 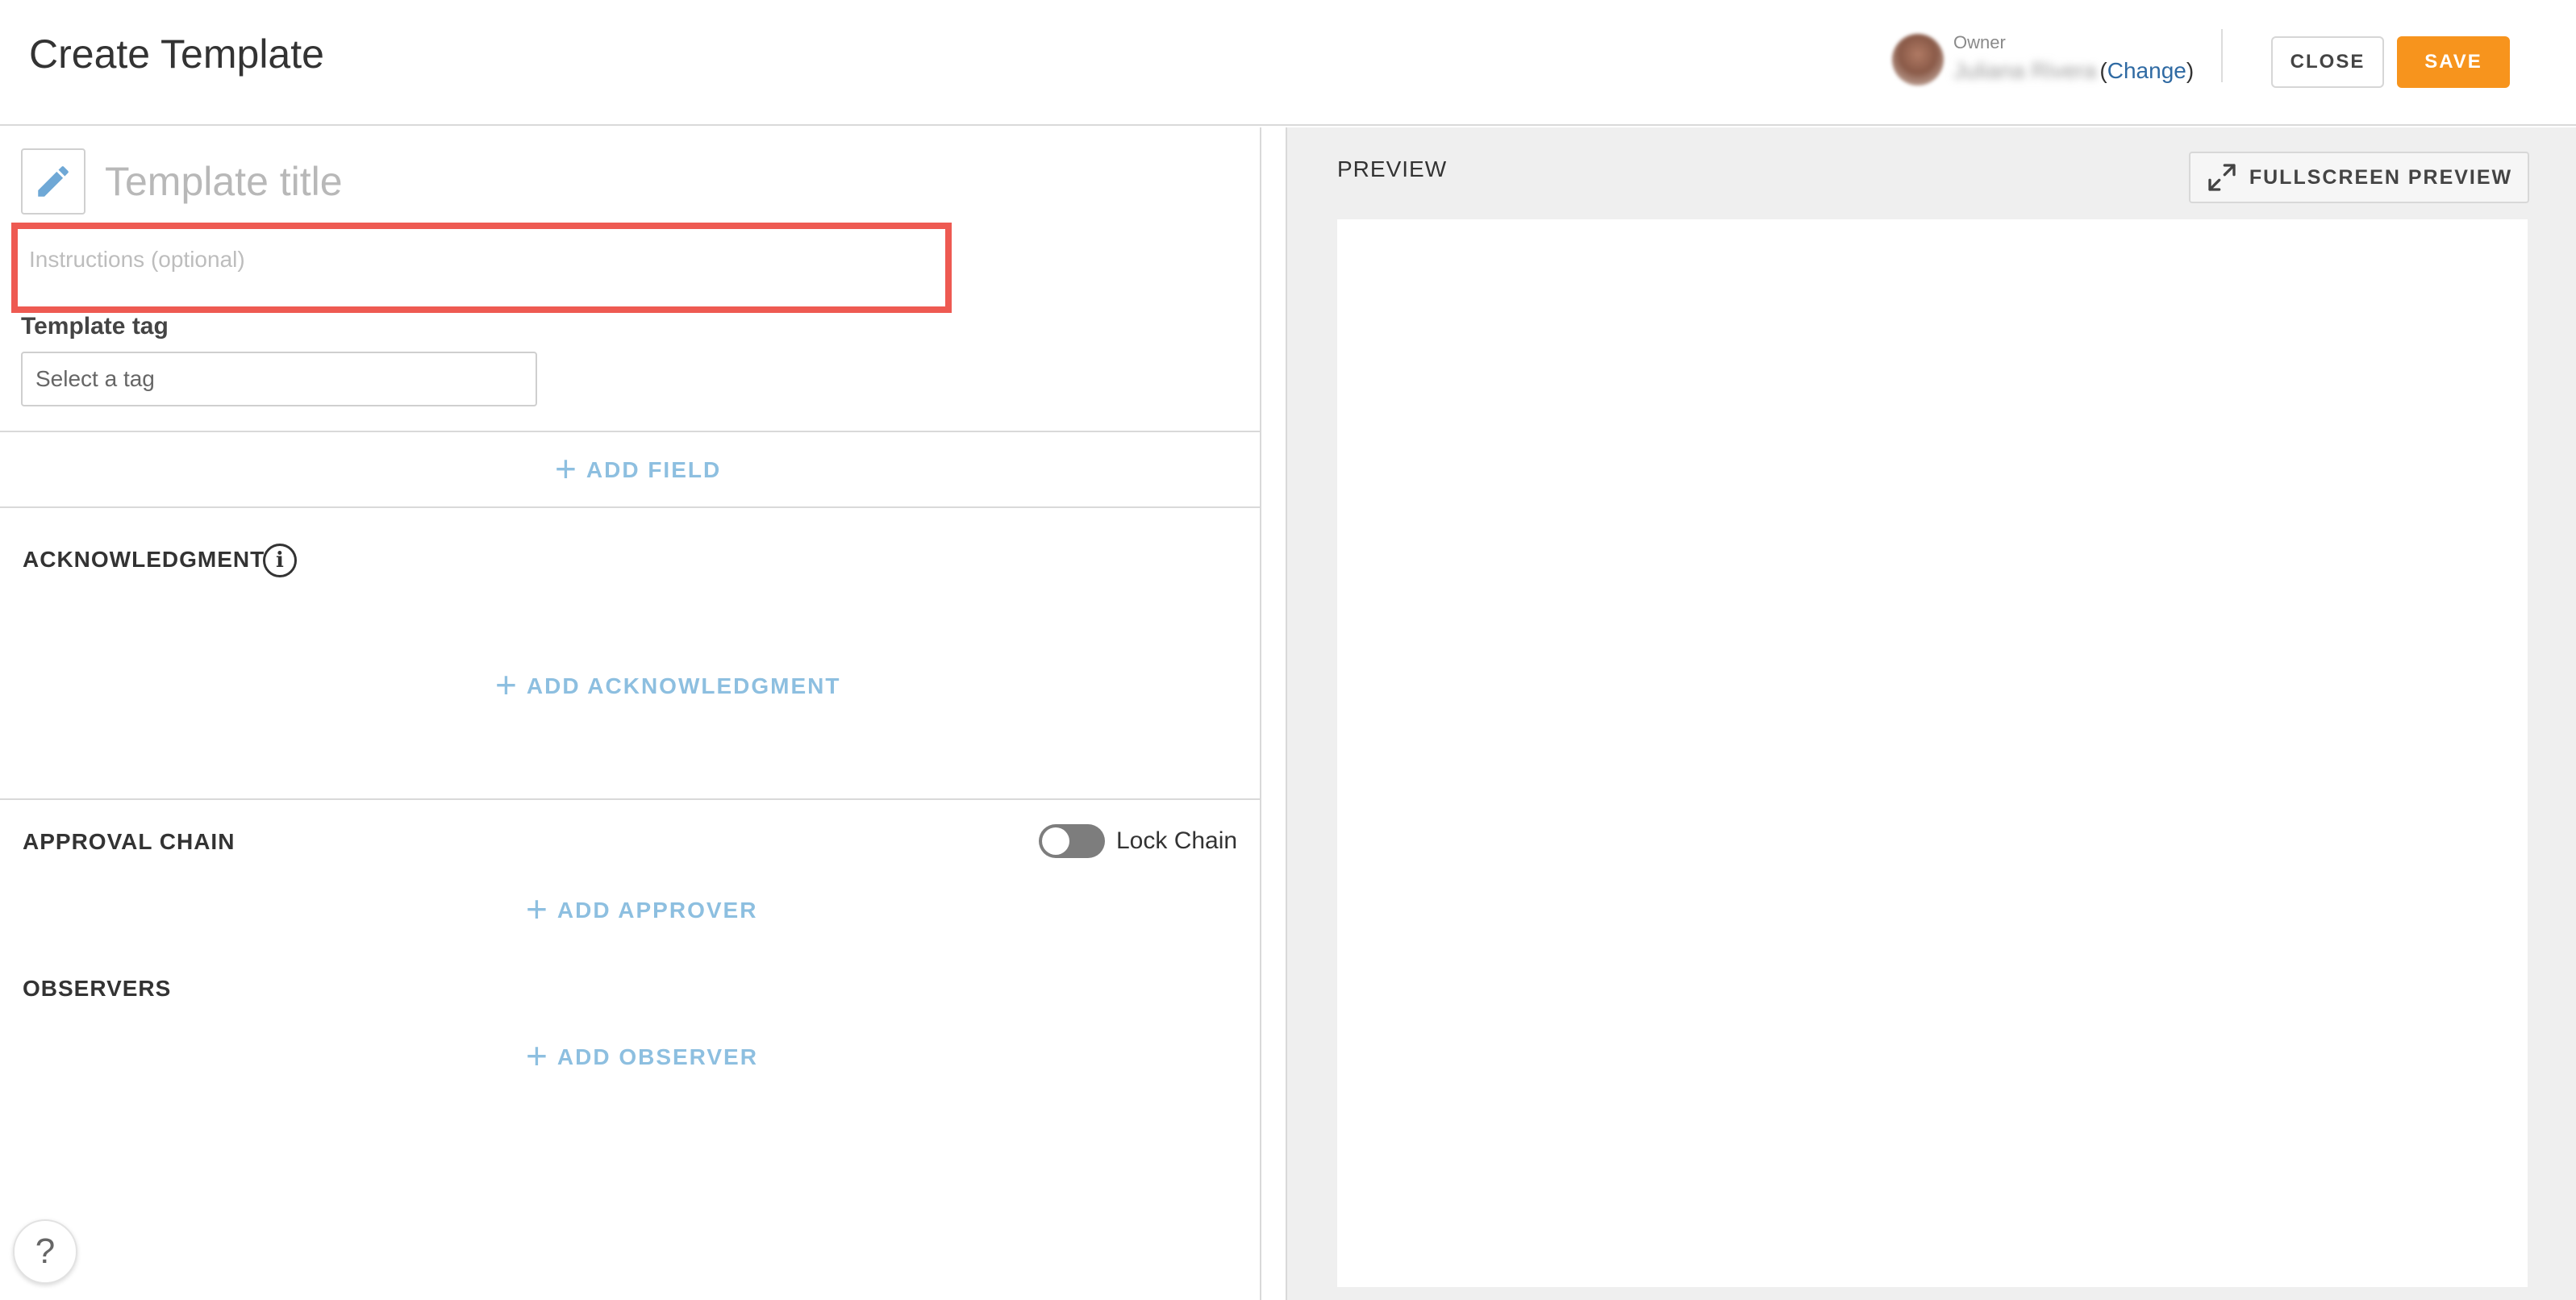 What do you see at coordinates (280, 560) in the screenshot?
I see `info-icon: i` at bounding box center [280, 560].